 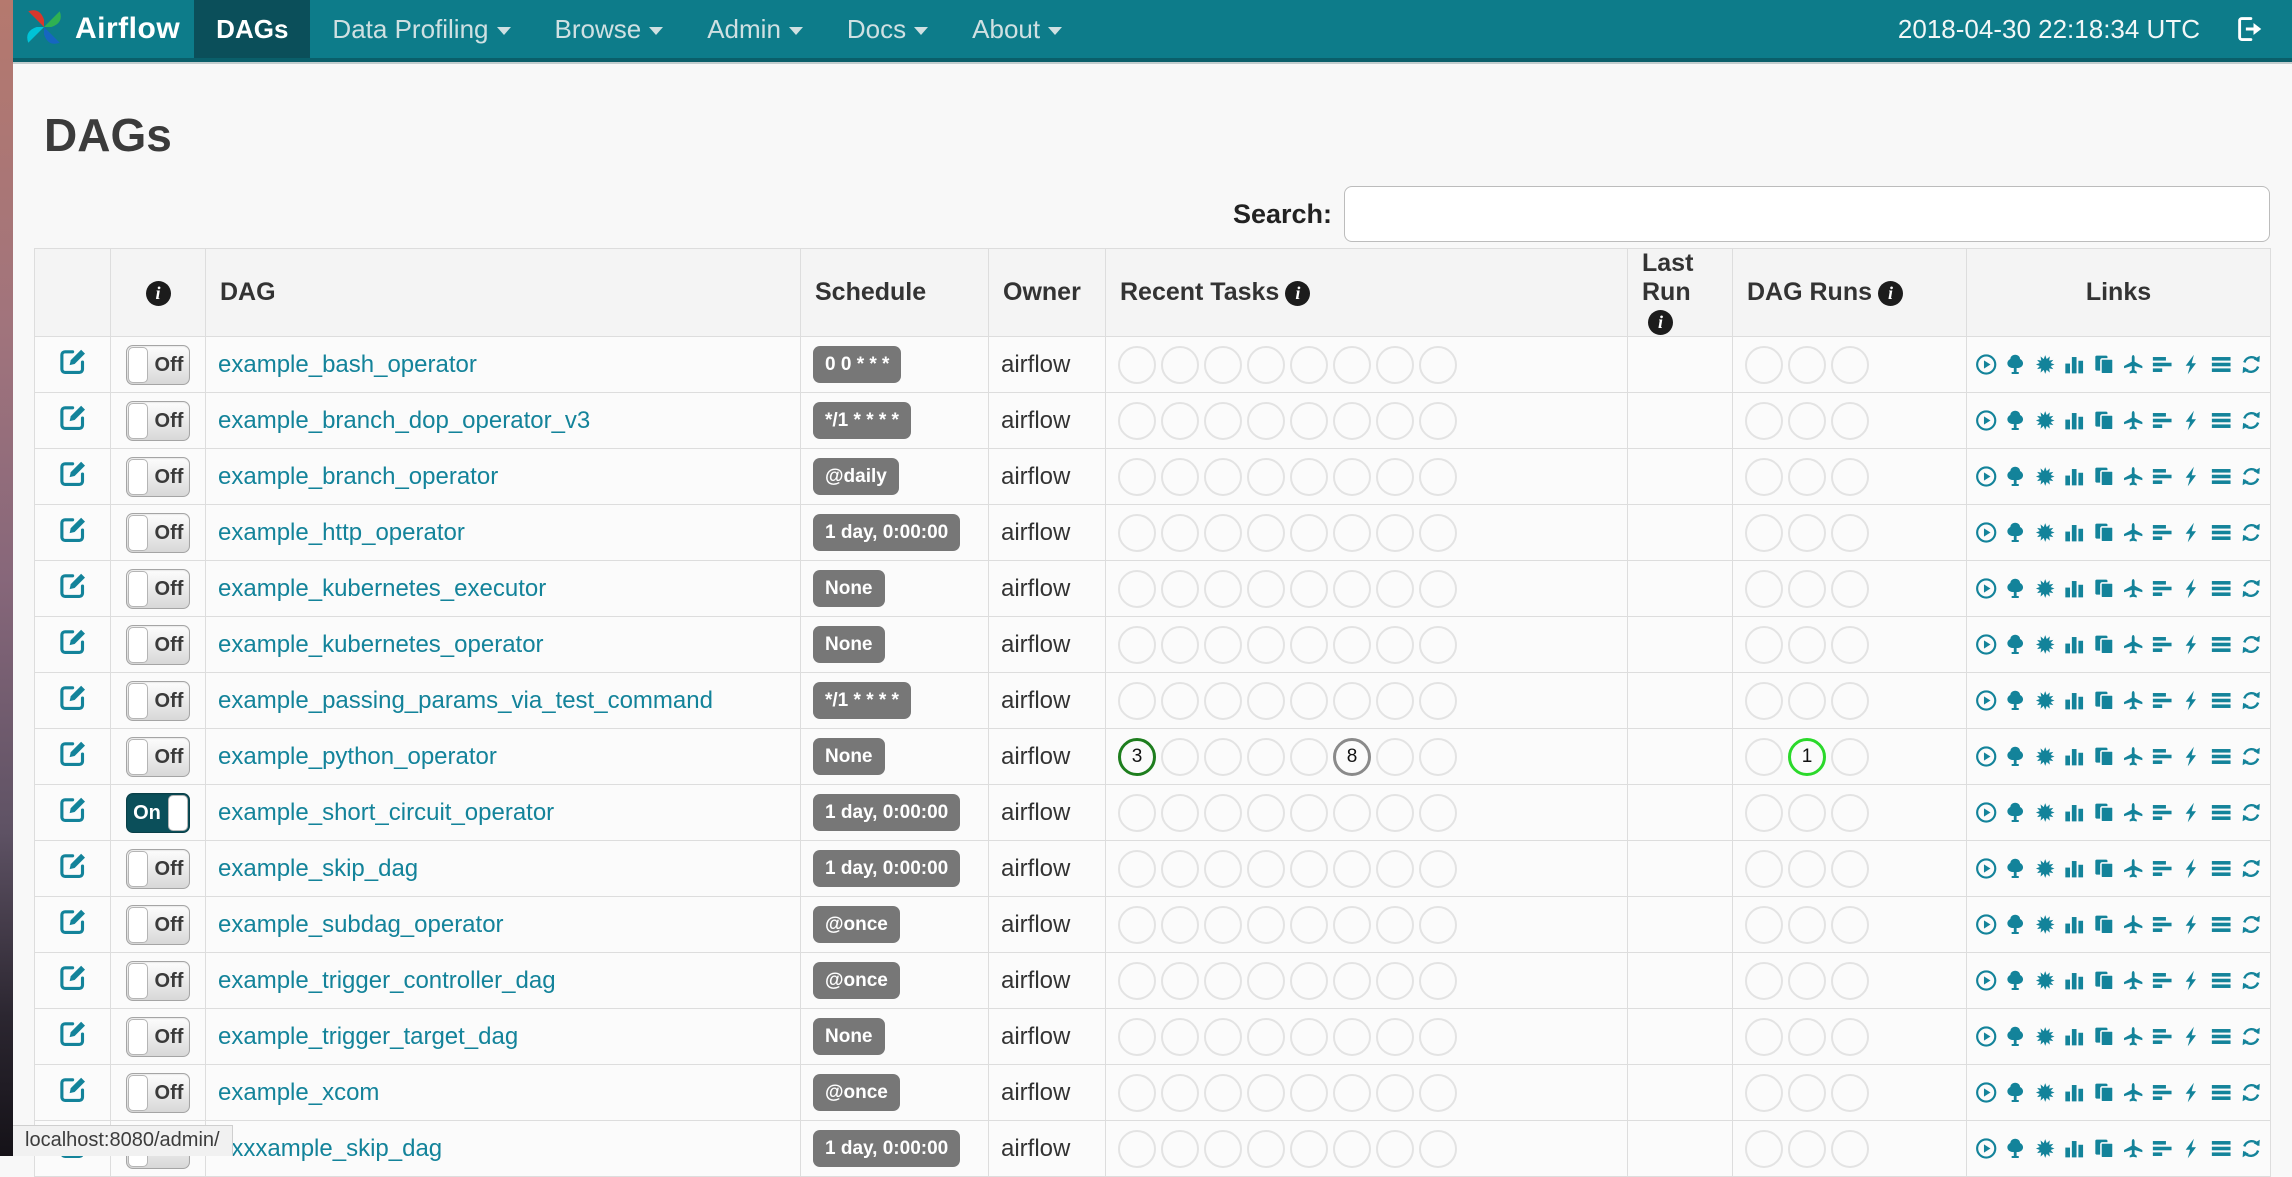 I want to click on dag-pause-toggle: On, so click(x=158, y=812).